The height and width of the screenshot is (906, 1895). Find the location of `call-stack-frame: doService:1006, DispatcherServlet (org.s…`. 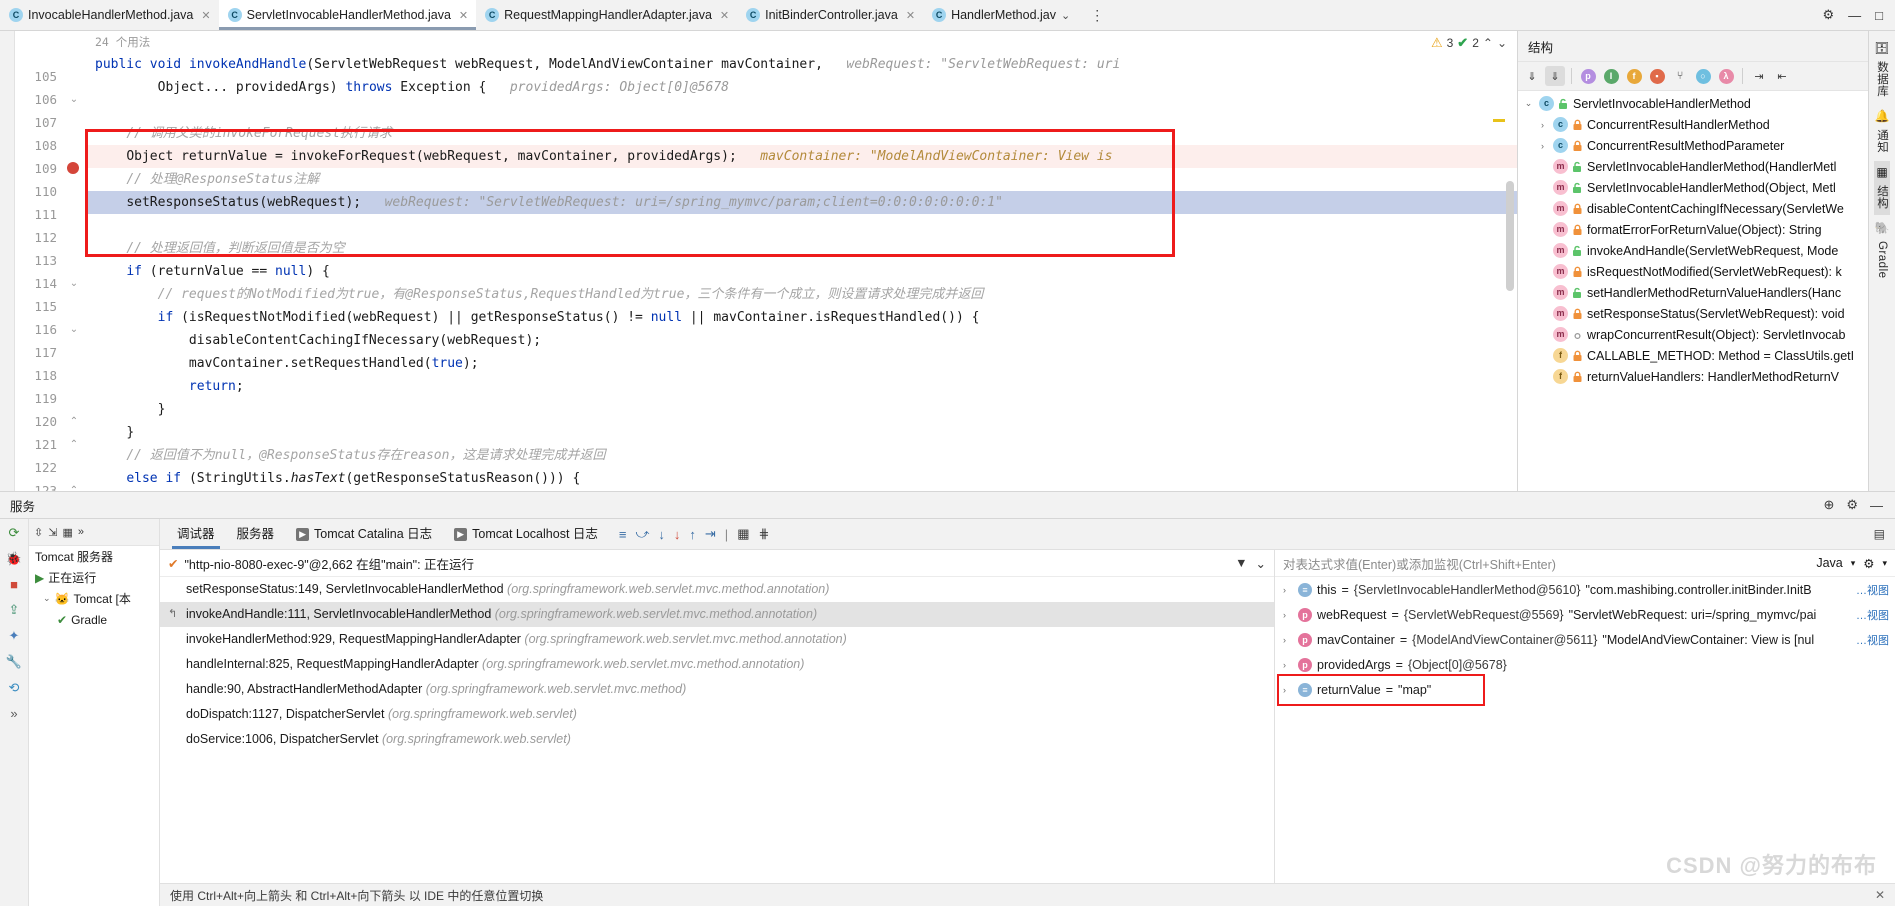

call-stack-frame: doService:1006, DispatcherServlet (org.s… is located at coordinates (717, 739).